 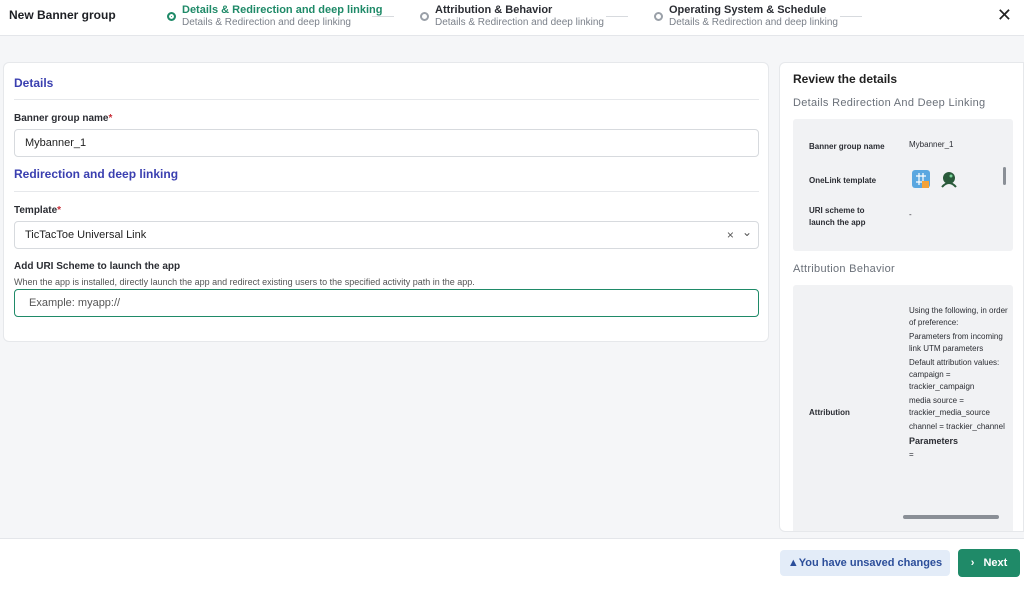 What do you see at coordinates (949, 406) in the screenshot?
I see `attribution-line: media source = trackier_media_source` at bounding box center [949, 406].